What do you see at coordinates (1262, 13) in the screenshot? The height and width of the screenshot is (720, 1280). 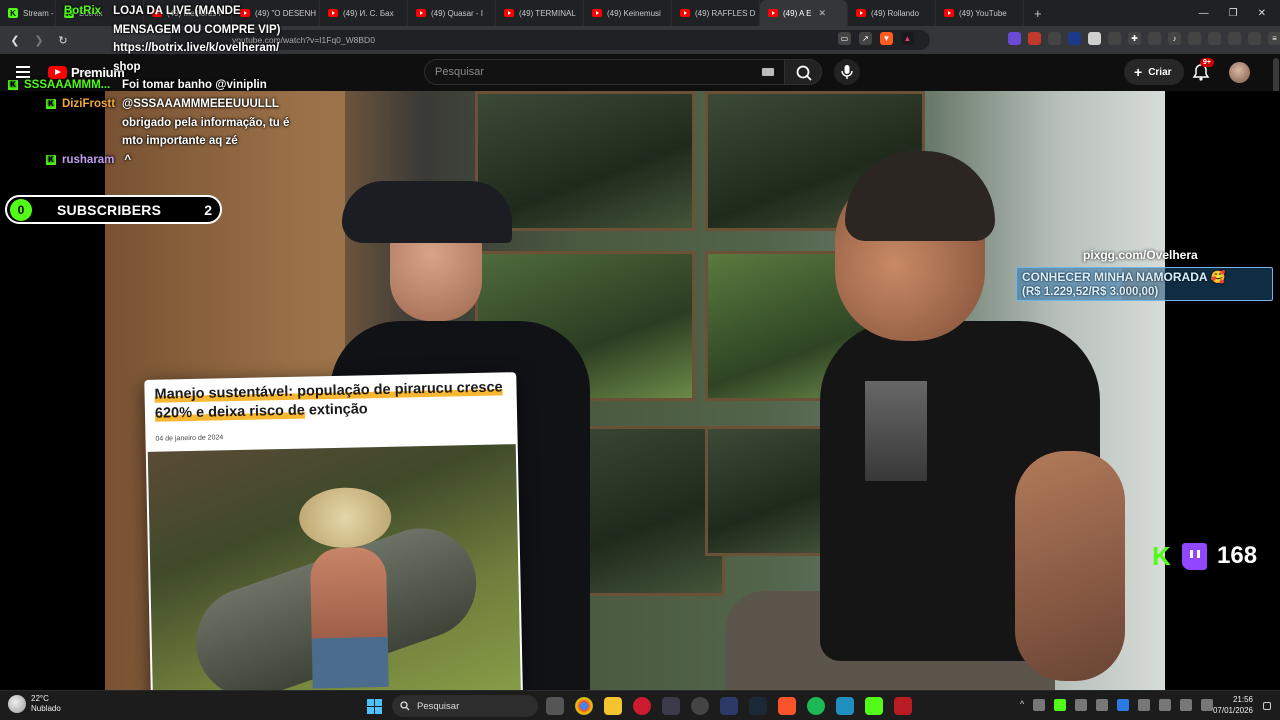 I see `close-icon: ✕` at bounding box center [1262, 13].